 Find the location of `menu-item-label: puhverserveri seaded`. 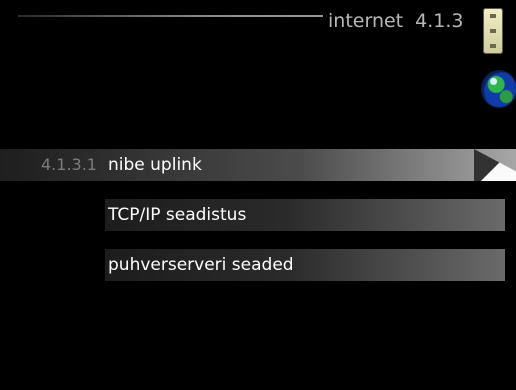

menu-item-label: puhverserveri seaded is located at coordinates (201, 265).